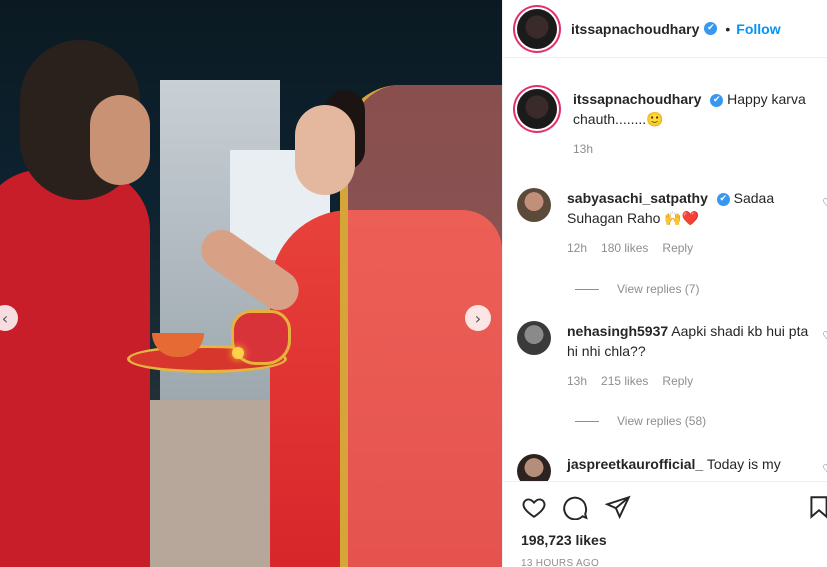 The width and height of the screenshot is (827, 567). Describe the element at coordinates (577, 381) in the screenshot. I see `comment-time: 13h` at that location.